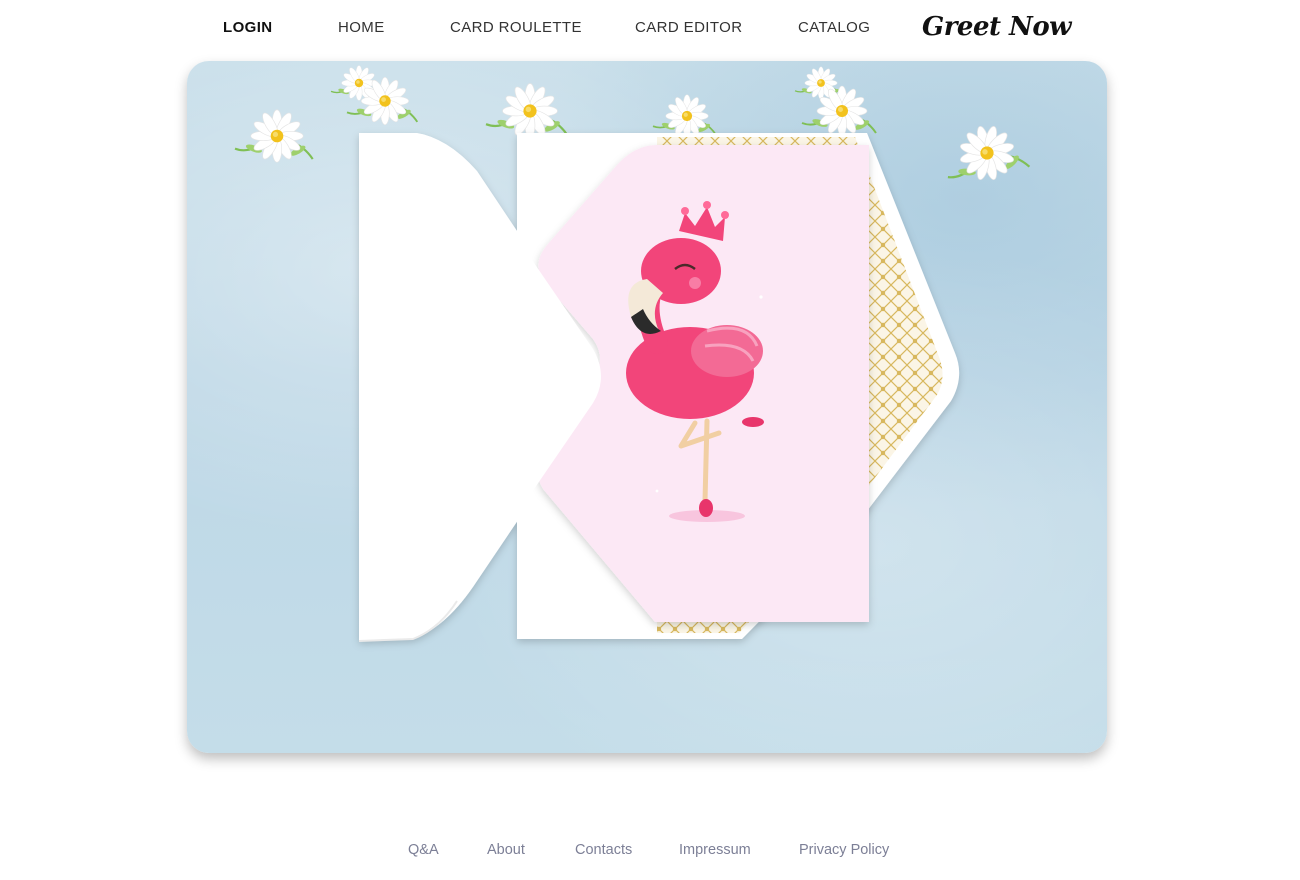 The width and height of the screenshot is (1300, 880). I want to click on nav-home: HOME, so click(361, 27).